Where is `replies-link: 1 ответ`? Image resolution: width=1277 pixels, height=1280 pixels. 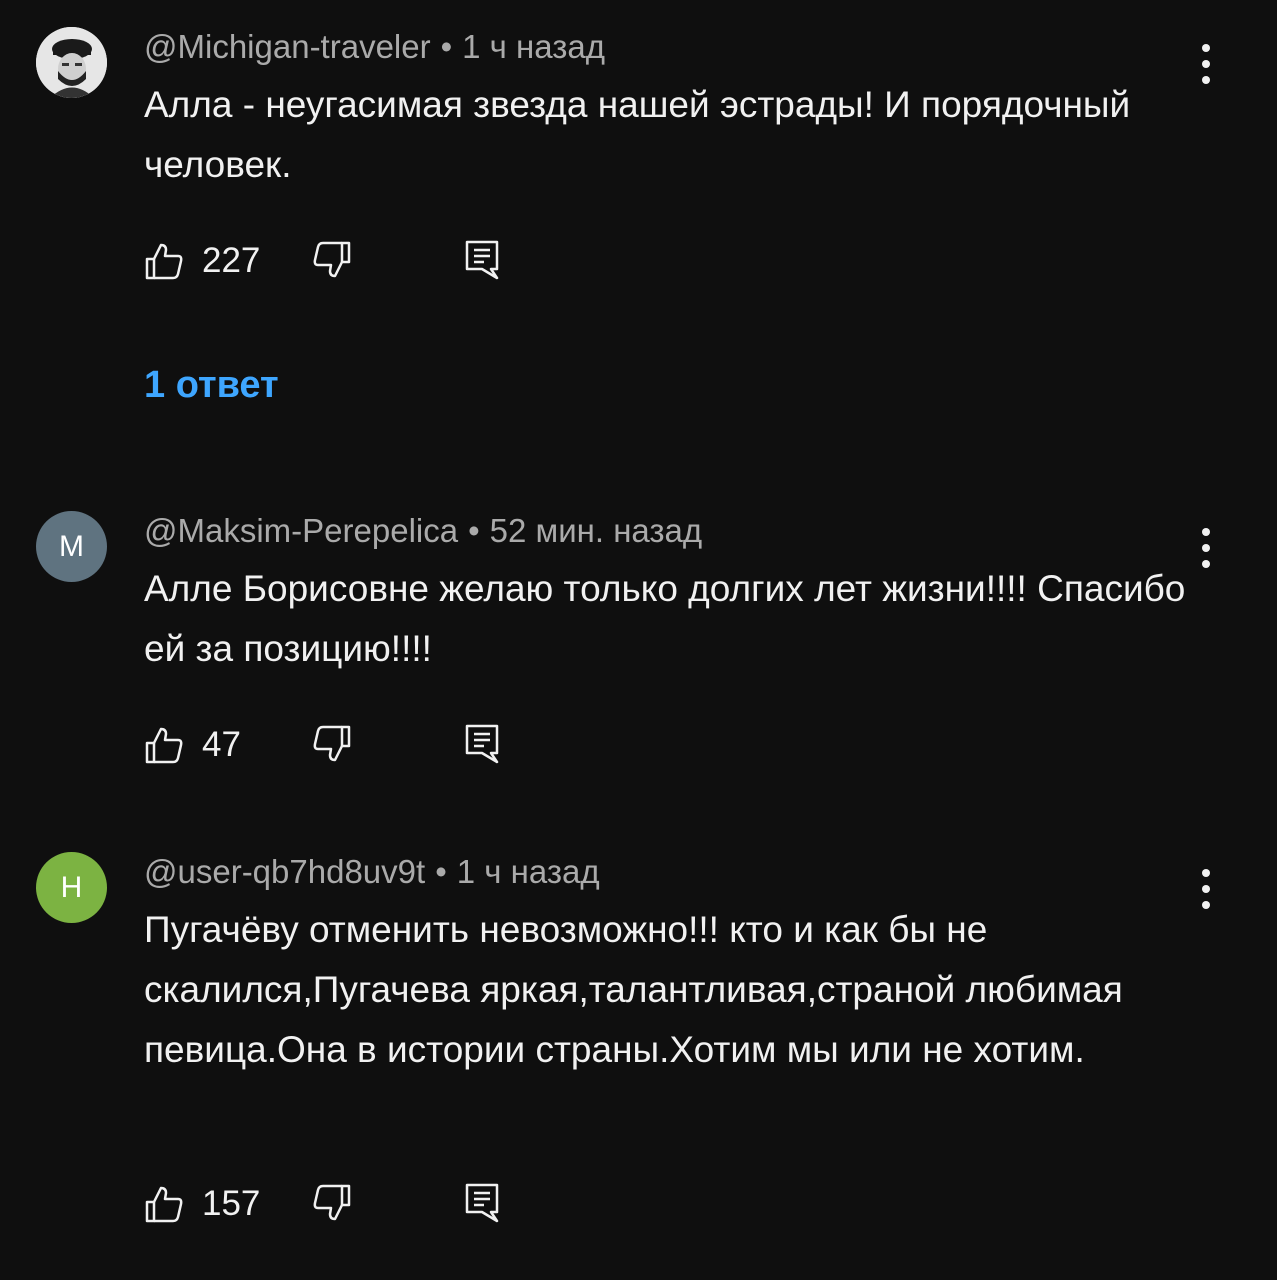 replies-link: 1 ответ is located at coordinates (211, 385).